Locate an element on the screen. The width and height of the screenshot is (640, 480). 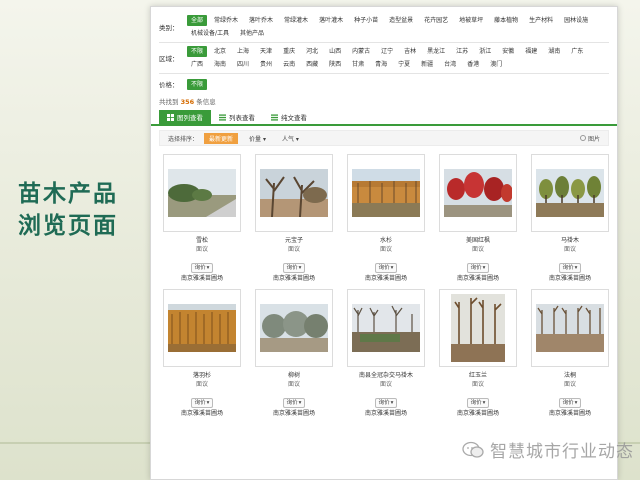
tab-view-2: 纯文查看 is located at coordinates (289, 117).